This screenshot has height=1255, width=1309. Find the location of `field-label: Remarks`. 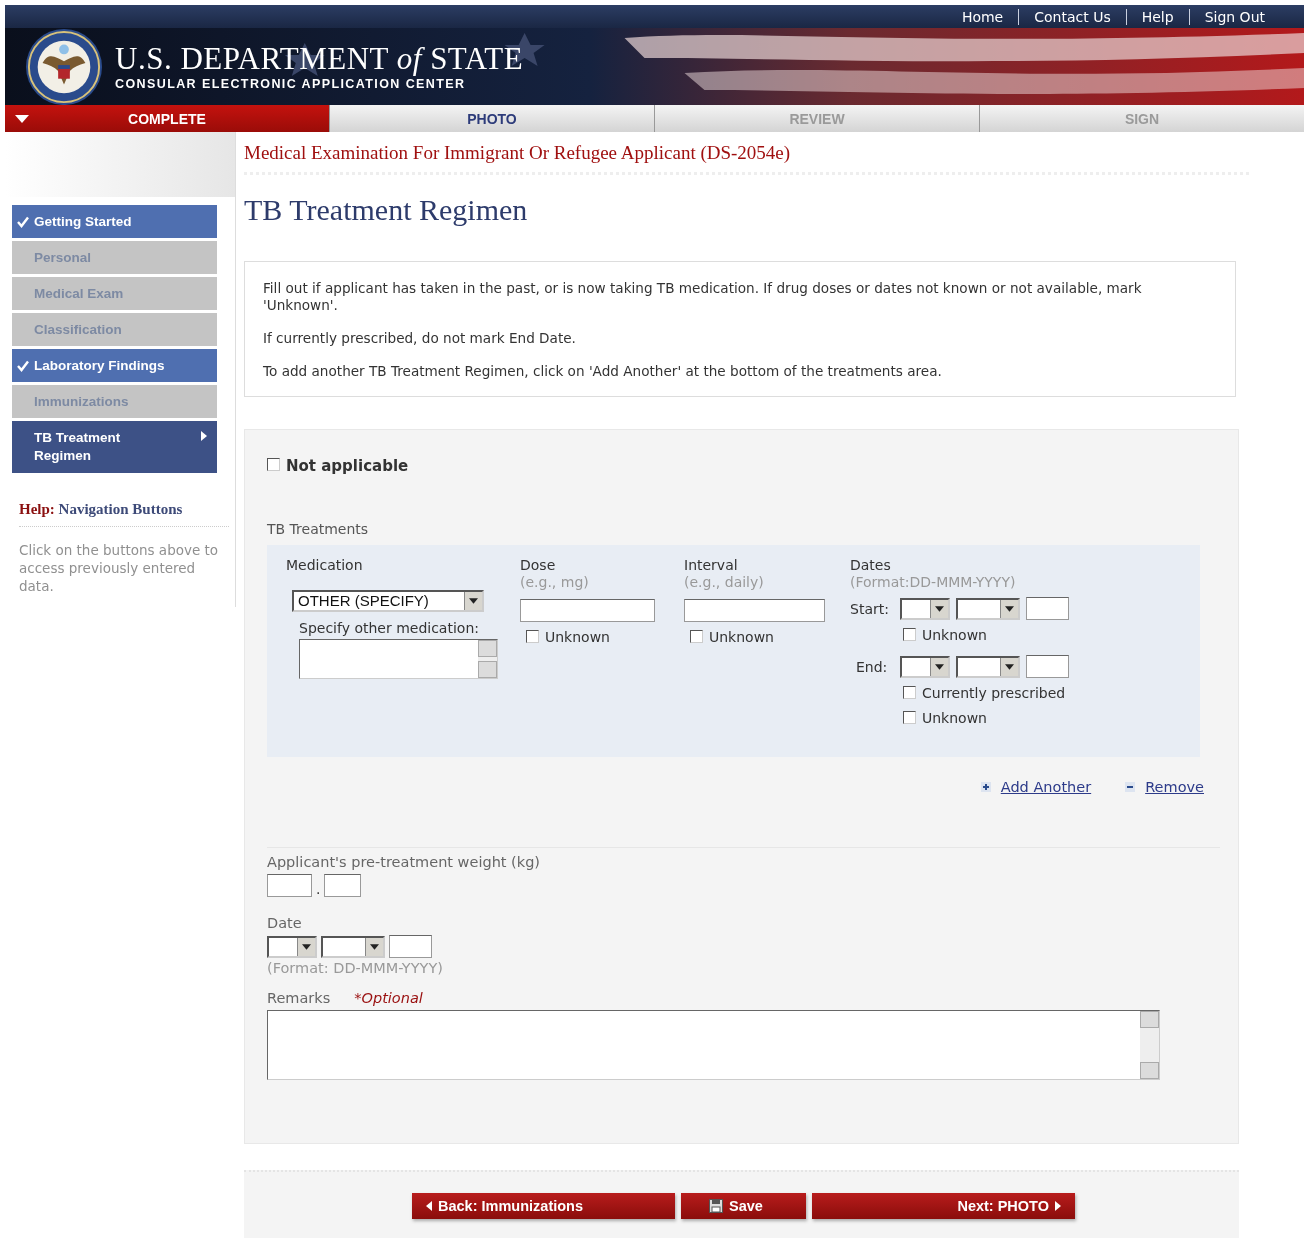

field-label: Remarks is located at coordinates (299, 998).